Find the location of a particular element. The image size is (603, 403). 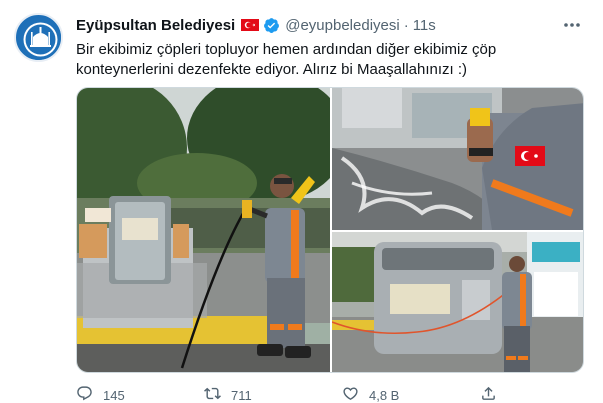

timestamp: 11s is located at coordinates (424, 25).